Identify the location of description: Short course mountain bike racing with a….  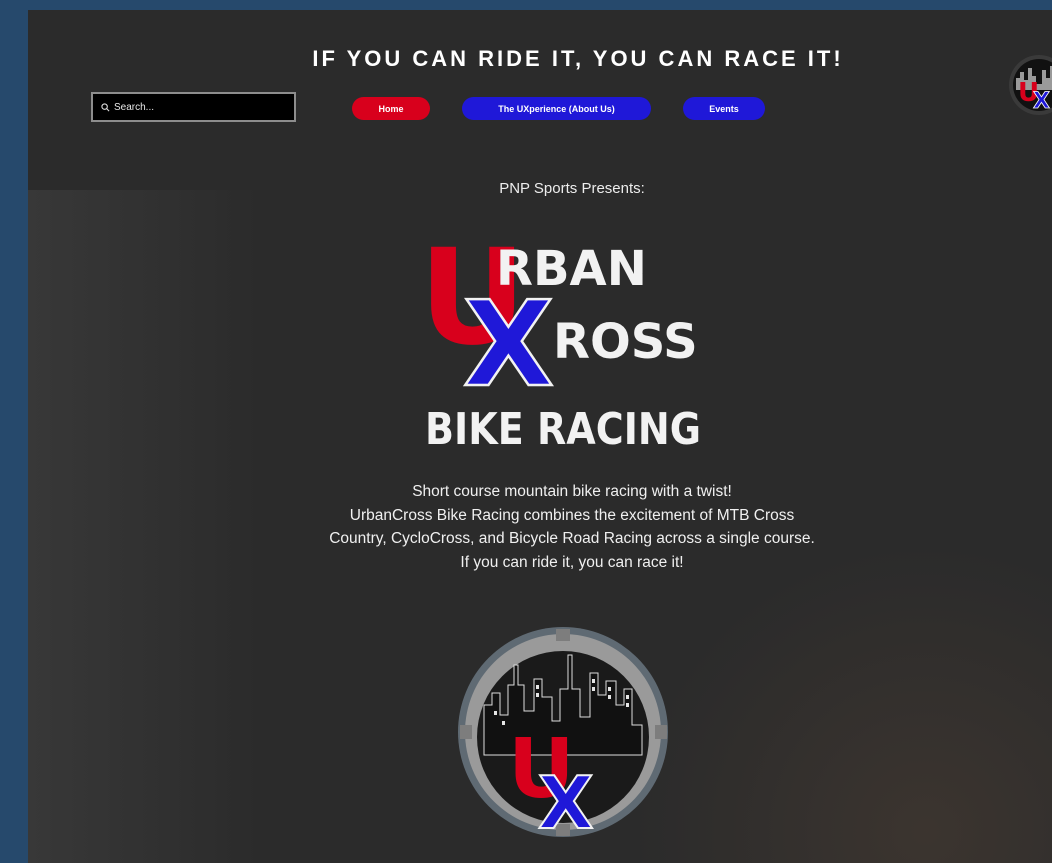
(540, 527).